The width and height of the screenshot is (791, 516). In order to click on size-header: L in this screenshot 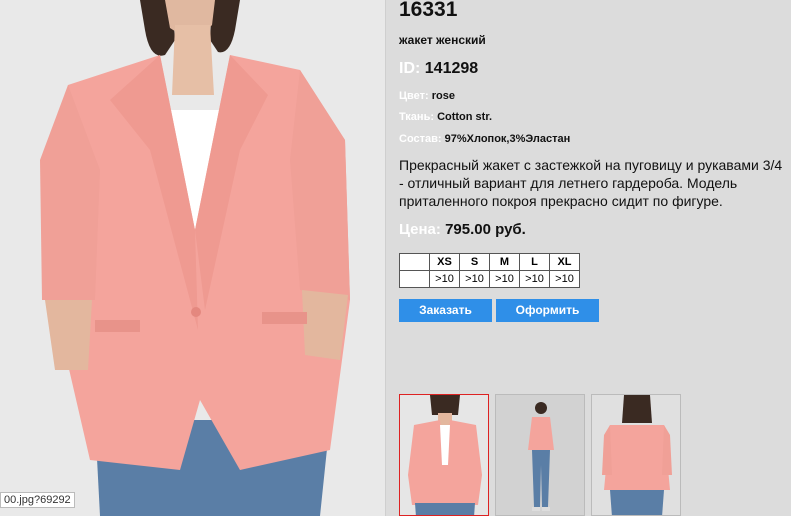, I will do `click(534, 262)`.